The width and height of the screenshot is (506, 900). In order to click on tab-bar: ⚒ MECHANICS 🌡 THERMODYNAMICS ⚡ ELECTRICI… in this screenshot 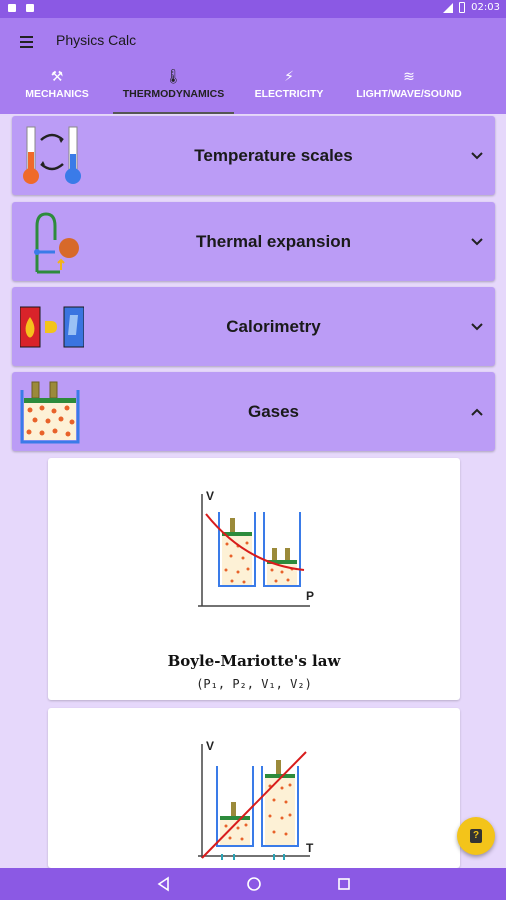, I will do `click(253, 90)`.